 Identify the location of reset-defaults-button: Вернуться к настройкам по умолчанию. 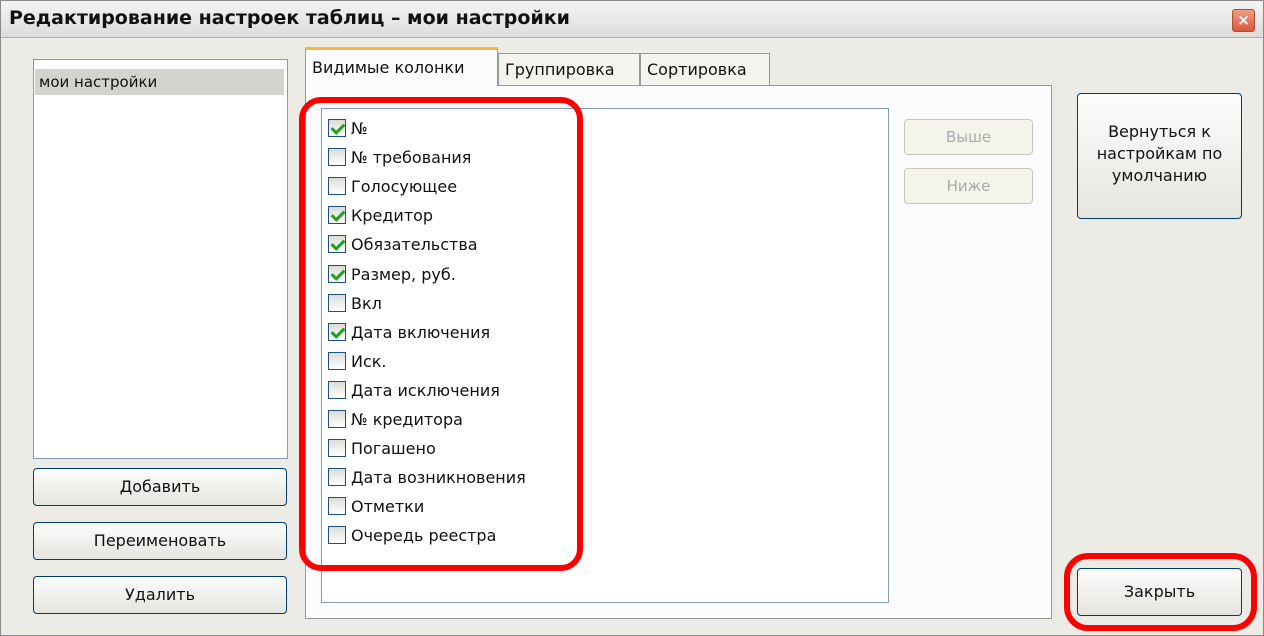
(1159, 156).